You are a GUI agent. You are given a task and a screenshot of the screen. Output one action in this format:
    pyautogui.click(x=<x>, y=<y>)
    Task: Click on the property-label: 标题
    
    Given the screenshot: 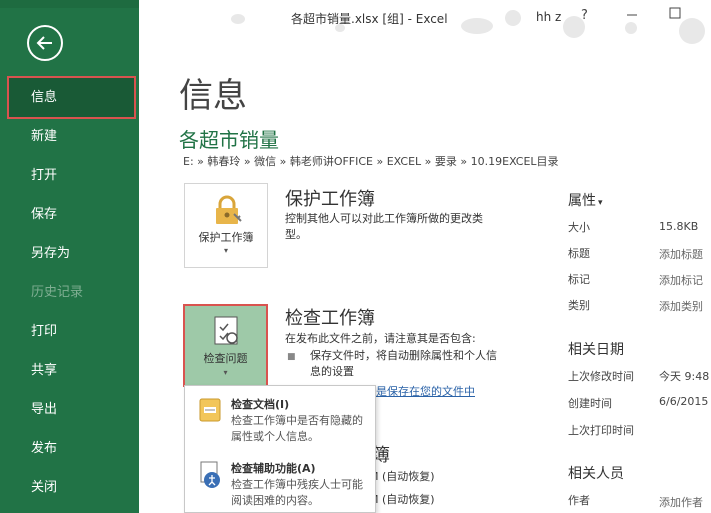 What is the action you would take?
    pyautogui.click(x=579, y=253)
    